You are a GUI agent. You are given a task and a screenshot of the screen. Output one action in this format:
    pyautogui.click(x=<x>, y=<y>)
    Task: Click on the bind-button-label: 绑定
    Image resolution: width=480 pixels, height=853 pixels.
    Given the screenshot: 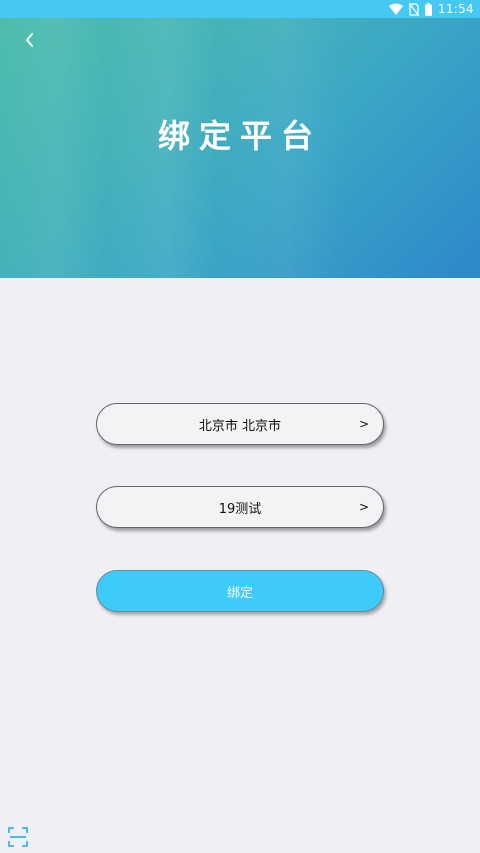 What is the action you would take?
    pyautogui.click(x=239, y=593)
    